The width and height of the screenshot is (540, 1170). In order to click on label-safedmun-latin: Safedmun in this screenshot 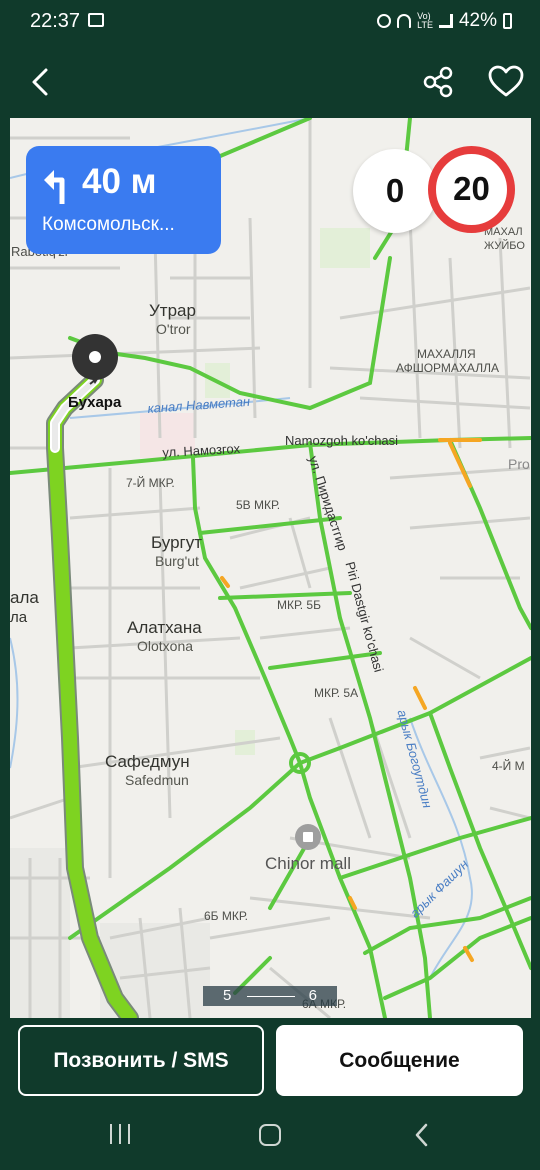, I will do `click(157, 780)`.